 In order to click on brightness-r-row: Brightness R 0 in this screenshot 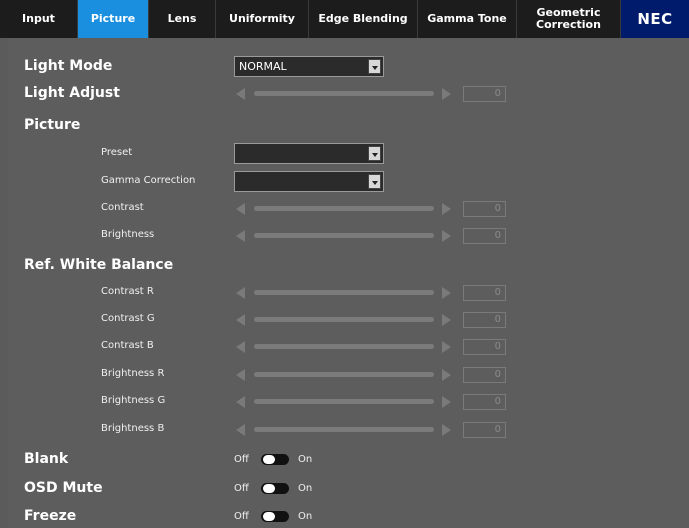, I will do `click(348, 375)`.